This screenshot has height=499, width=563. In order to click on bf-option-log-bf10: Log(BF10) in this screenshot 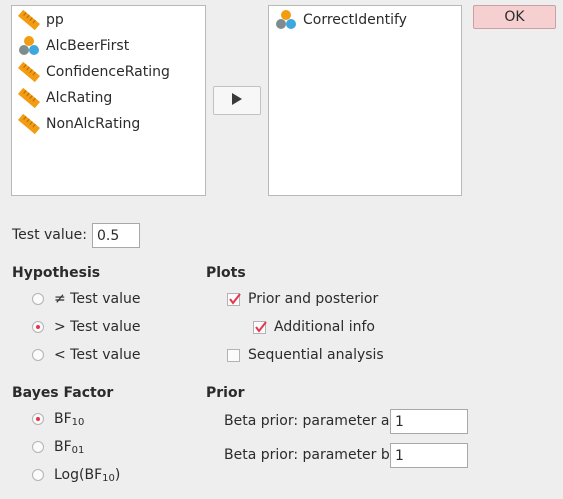, I will do `click(76, 475)`.